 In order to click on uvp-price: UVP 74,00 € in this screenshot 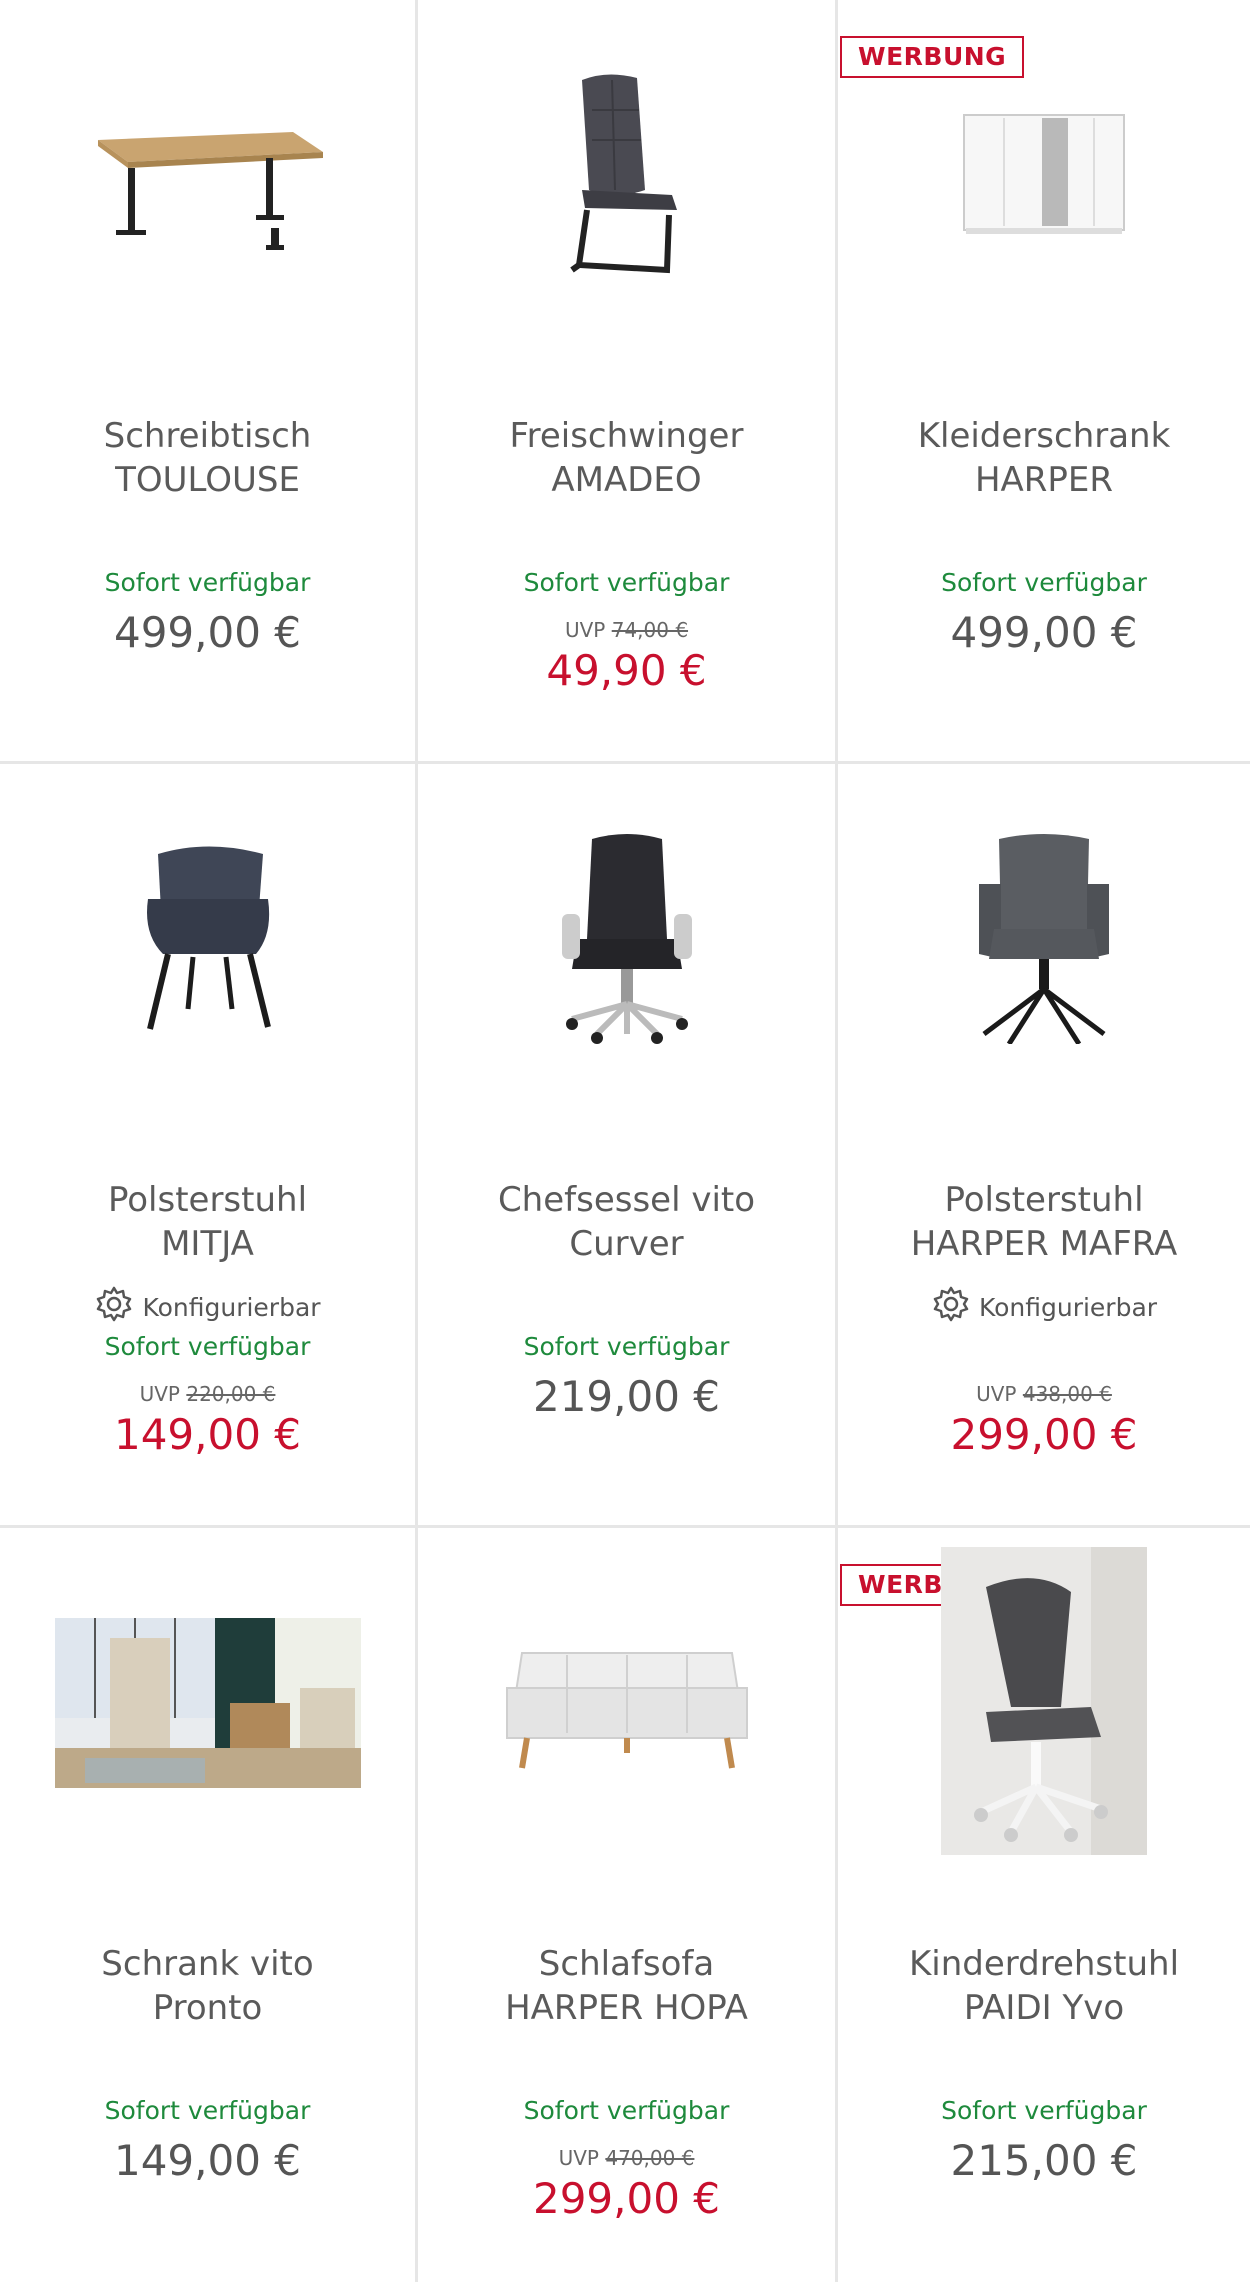, I will do `click(626, 630)`.